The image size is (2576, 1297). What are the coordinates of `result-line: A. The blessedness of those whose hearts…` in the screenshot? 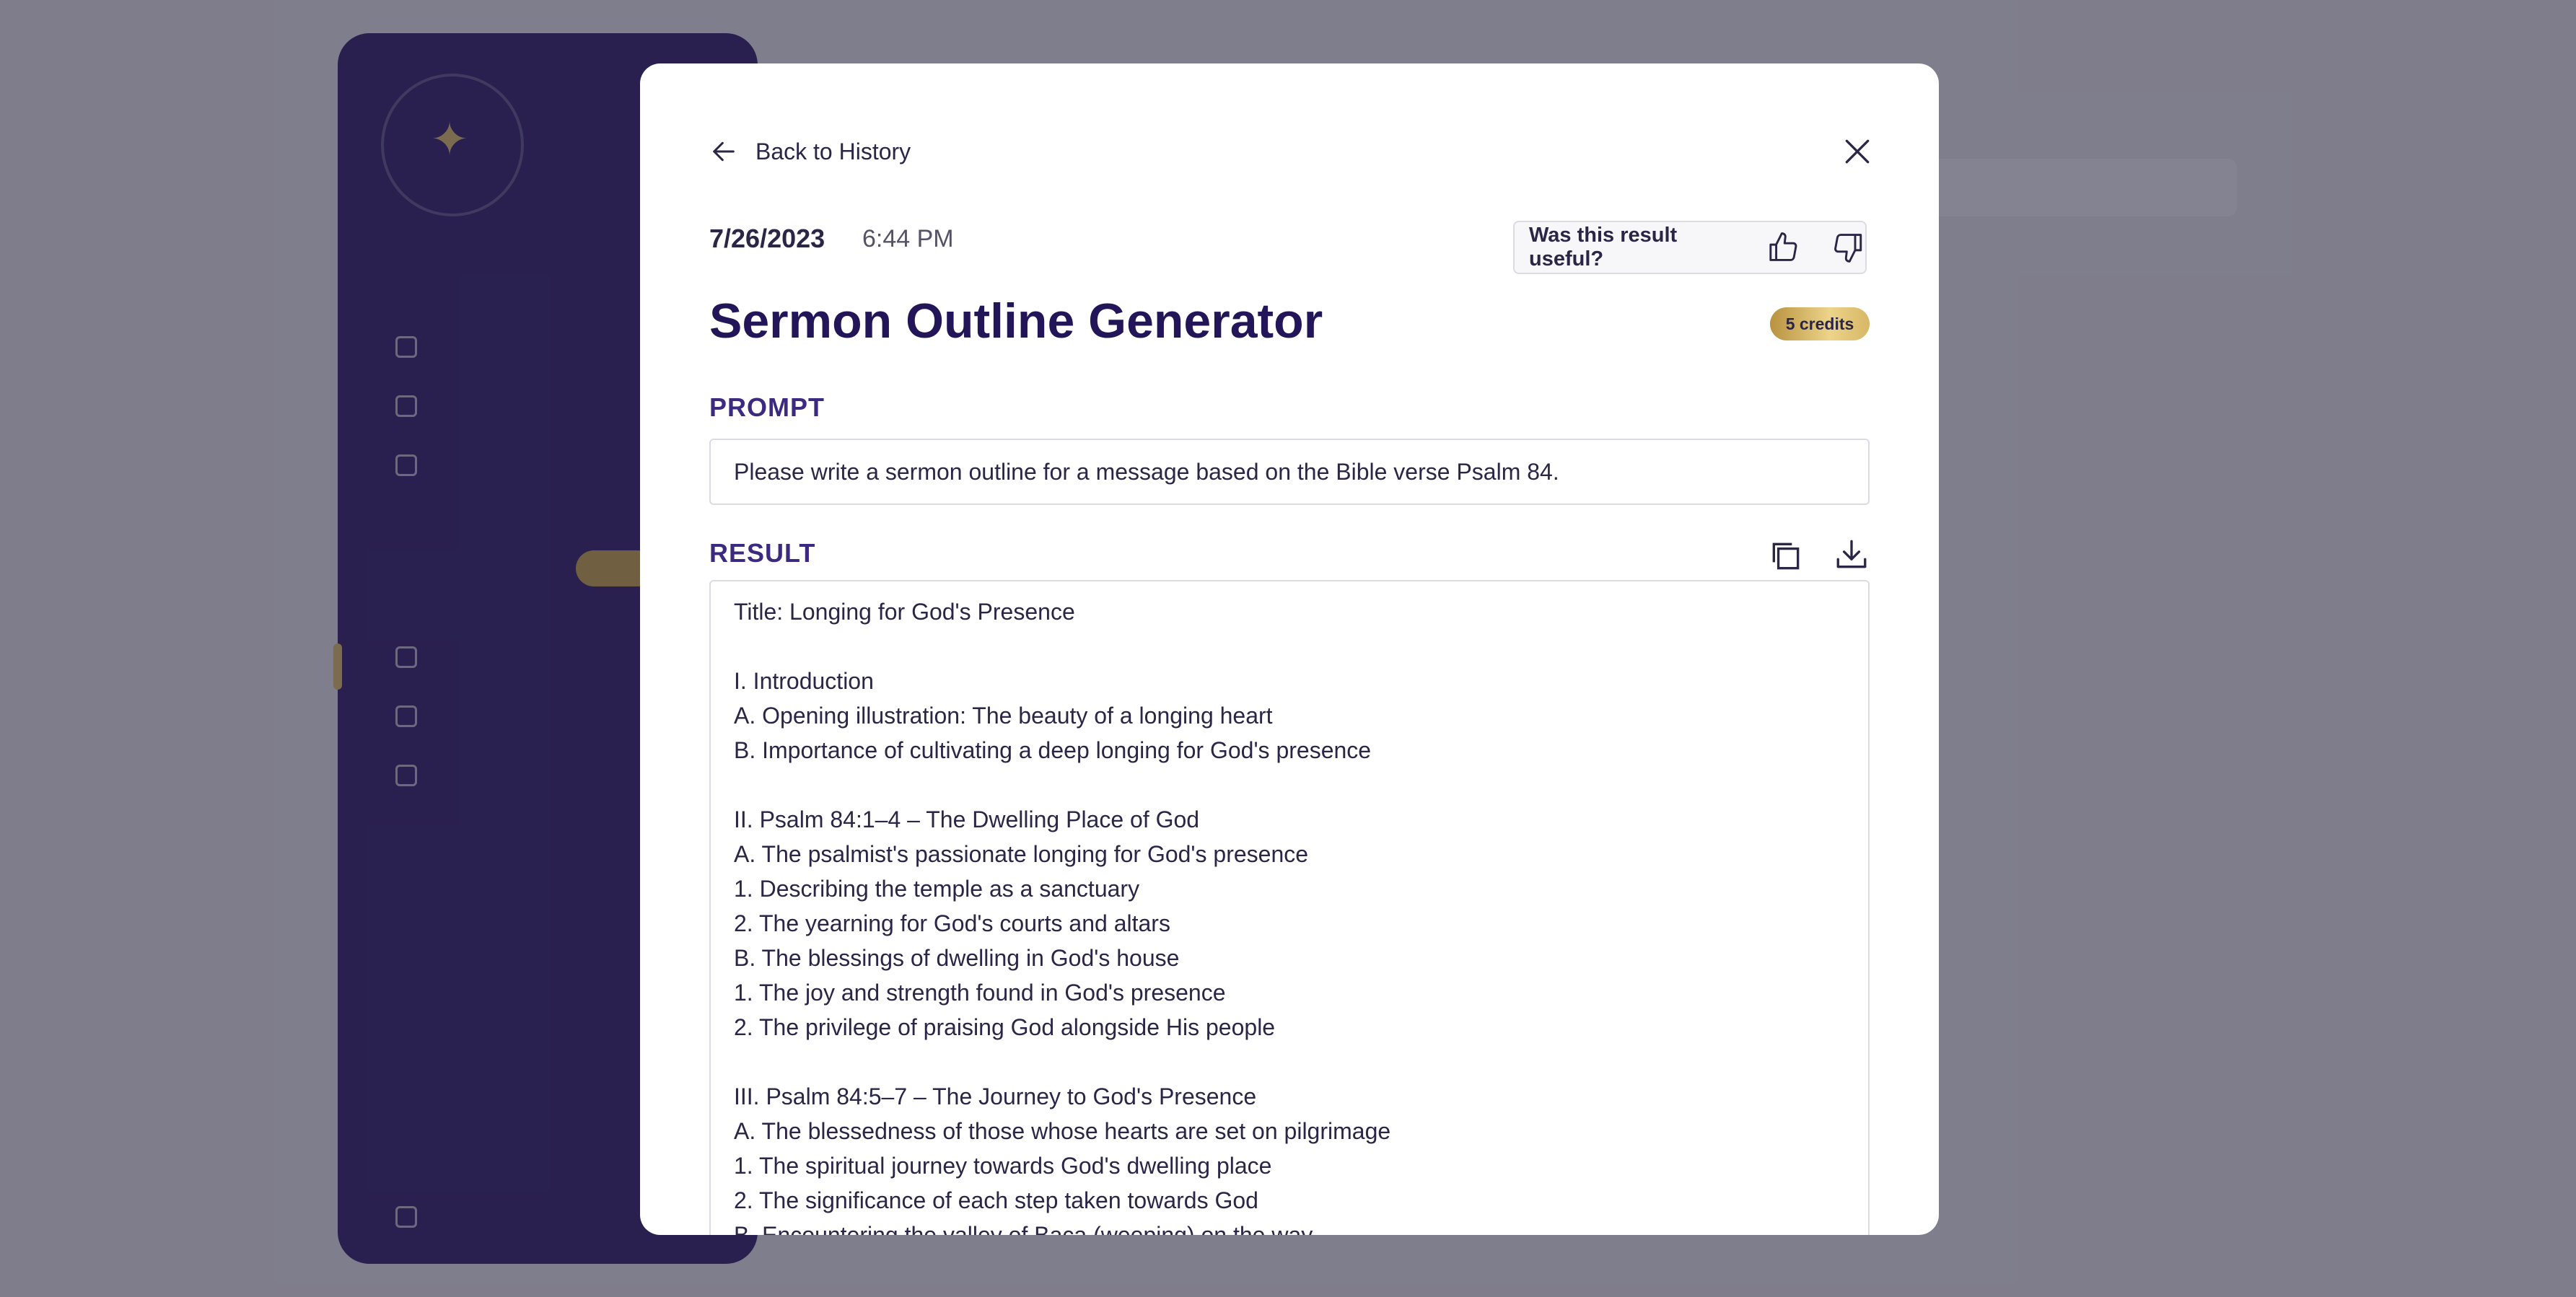 It's located at (1062, 1131).